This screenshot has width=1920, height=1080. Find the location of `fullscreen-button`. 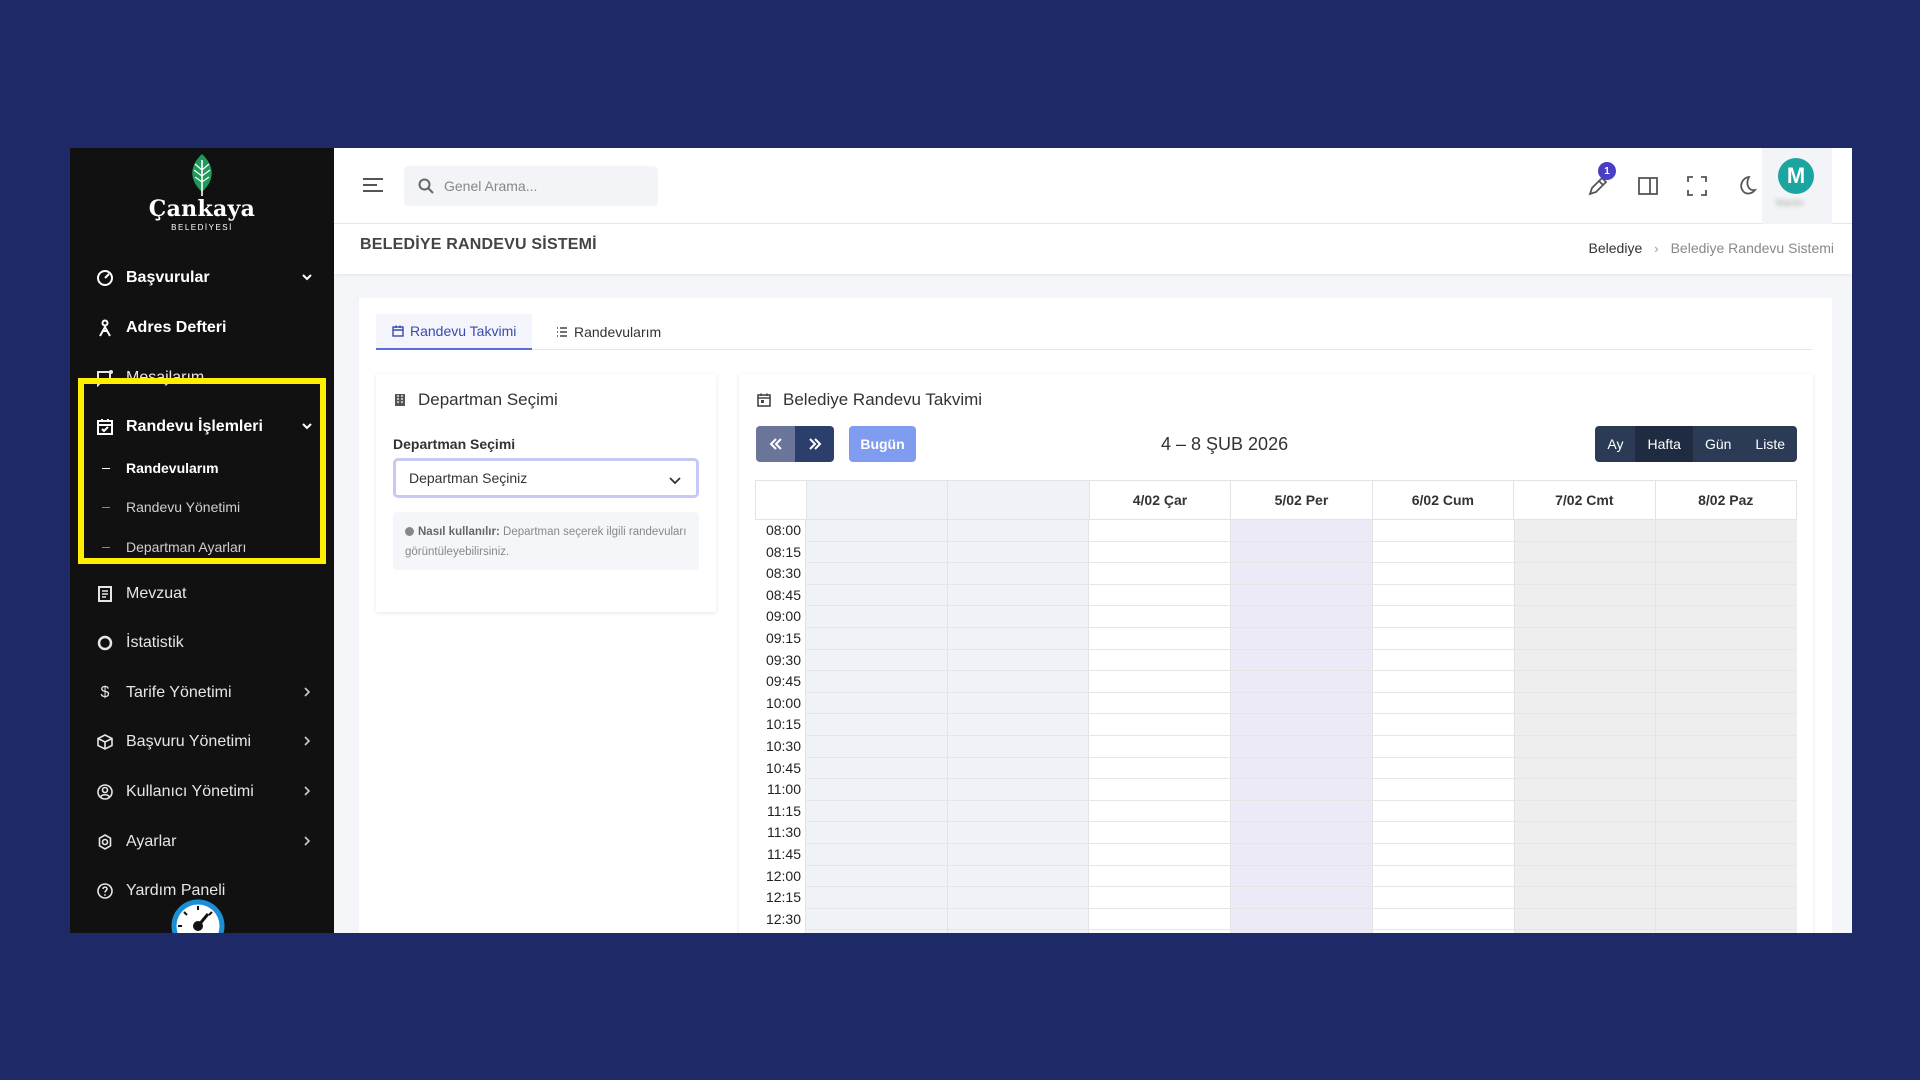

fullscreen-button is located at coordinates (1697, 186).